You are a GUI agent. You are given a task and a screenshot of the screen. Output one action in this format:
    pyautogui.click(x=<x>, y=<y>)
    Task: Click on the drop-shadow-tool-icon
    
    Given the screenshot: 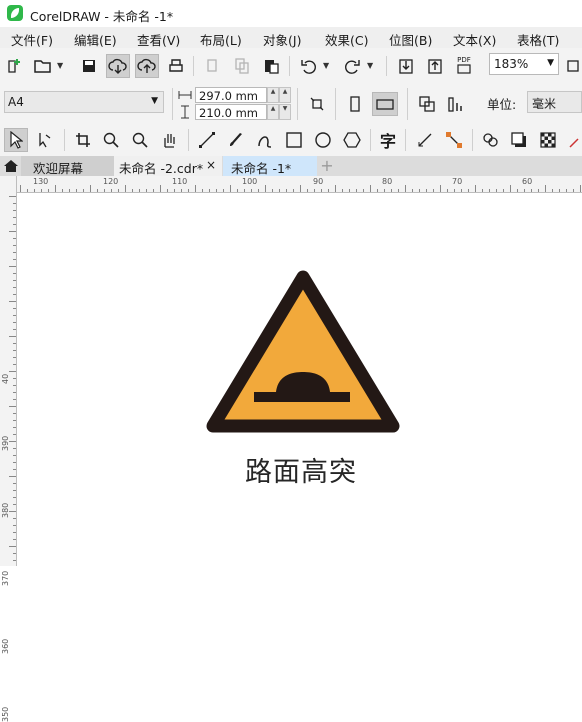 What is the action you would take?
    pyautogui.click(x=519, y=140)
    